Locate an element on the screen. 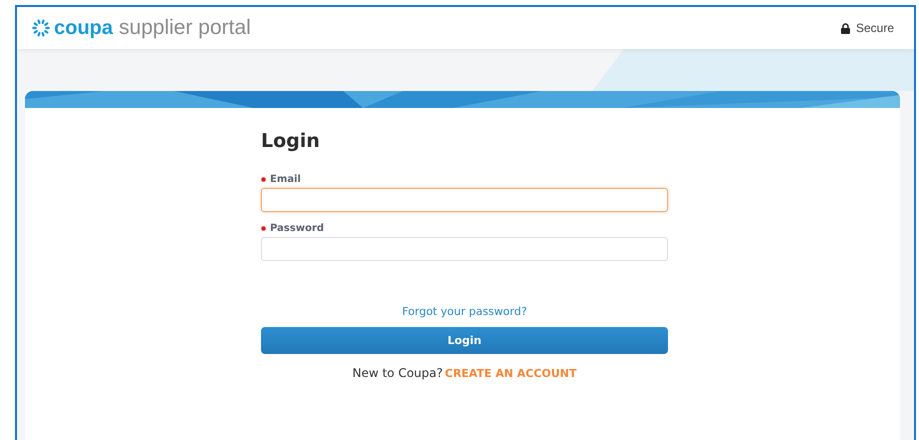  create-account-link: CREATE AN ACCOUNT is located at coordinates (510, 373).